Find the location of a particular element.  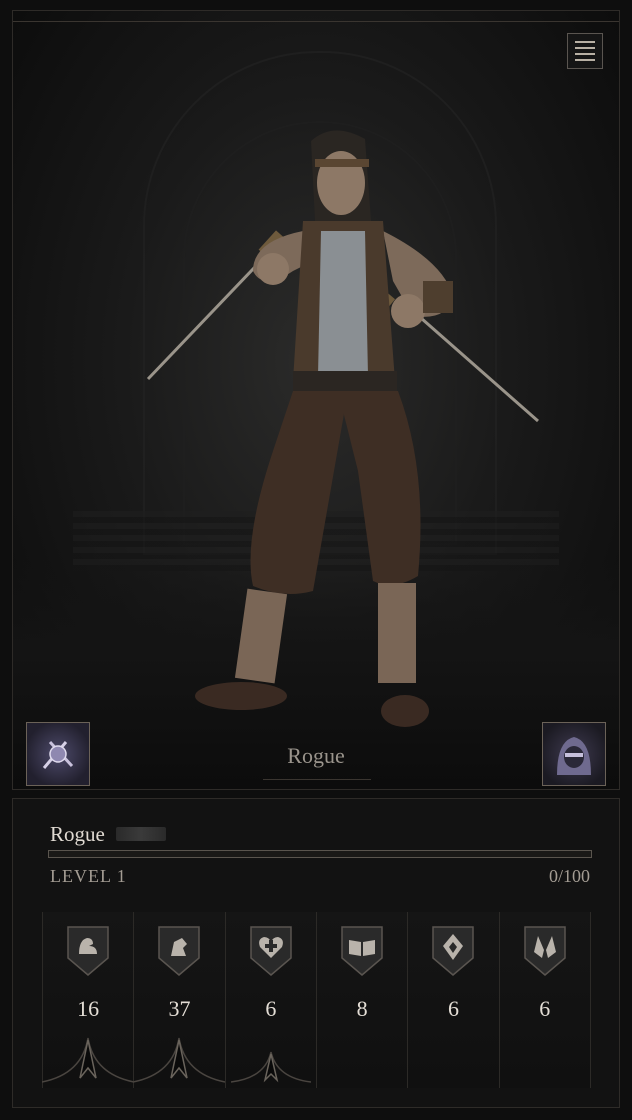

attribute-strength: 16 is located at coordinates (88, 1000).